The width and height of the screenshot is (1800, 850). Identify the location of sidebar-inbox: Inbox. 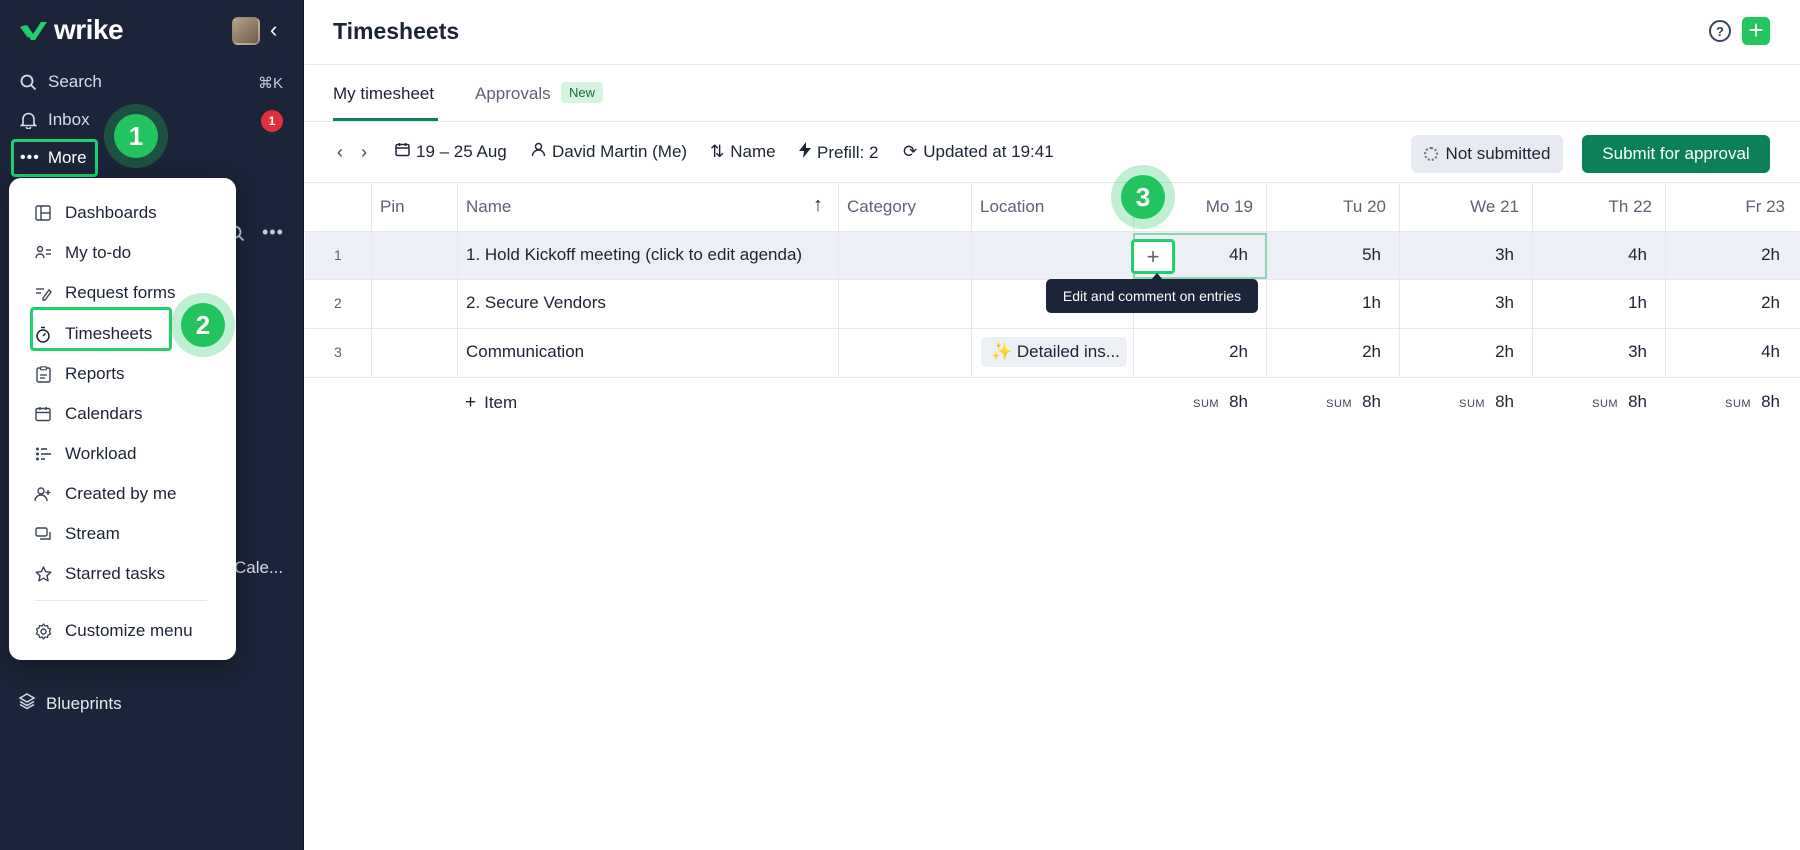
(54, 120).